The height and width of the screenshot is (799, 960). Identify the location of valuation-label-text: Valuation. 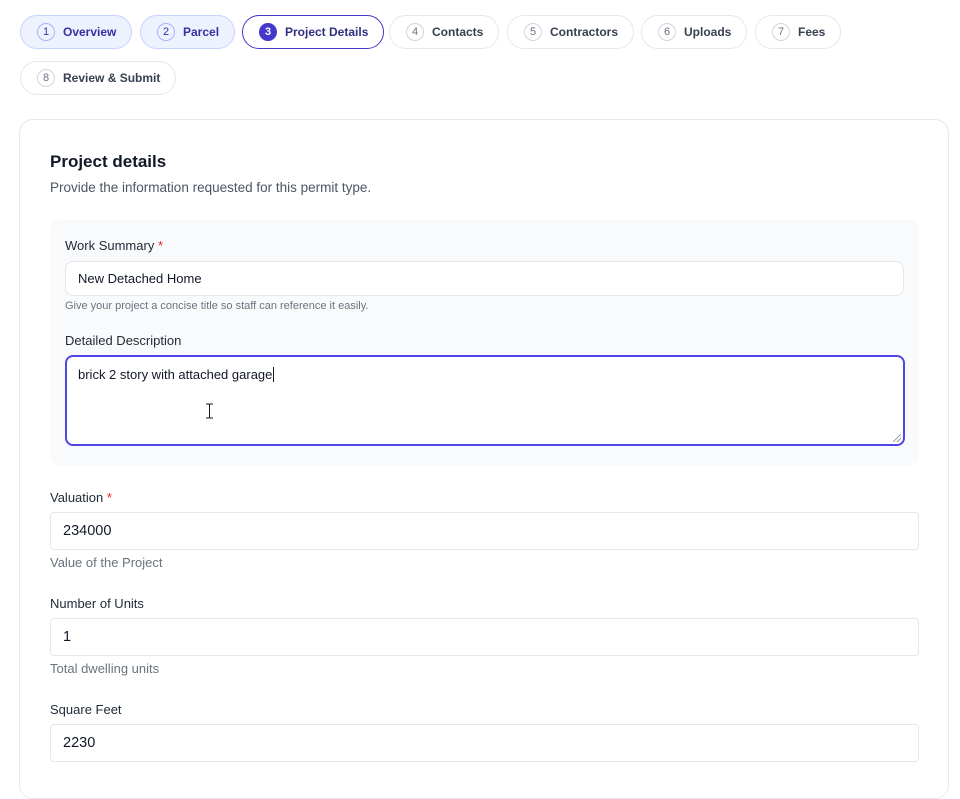
(77, 497).